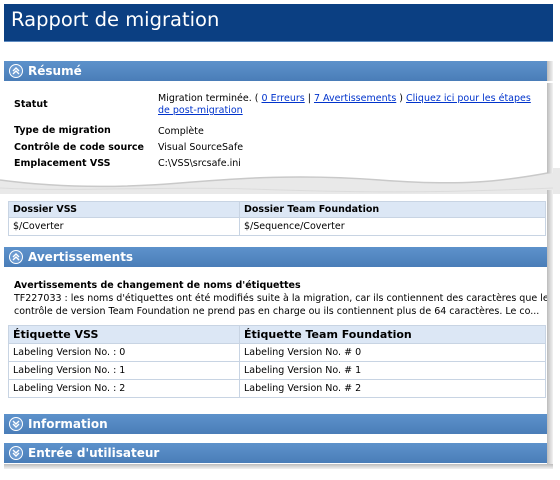 This screenshot has height=480, width=560. I want to click on page-title: Rapport de migration, so click(115, 19).